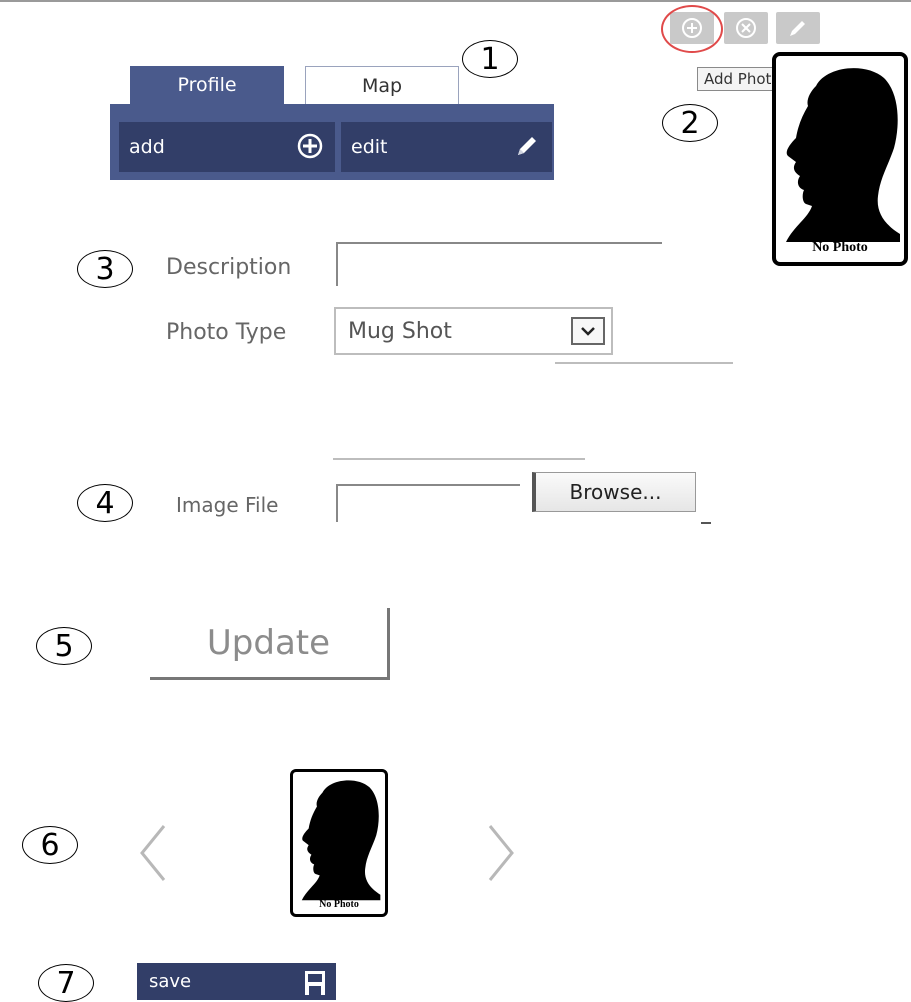 The width and height of the screenshot is (911, 1002). I want to click on profile-photo: No Photo, so click(840, 159).